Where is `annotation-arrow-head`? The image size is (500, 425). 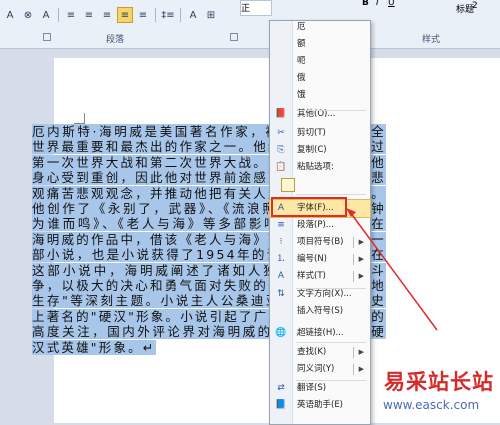 annotation-arrow-head is located at coordinates (351, 212).